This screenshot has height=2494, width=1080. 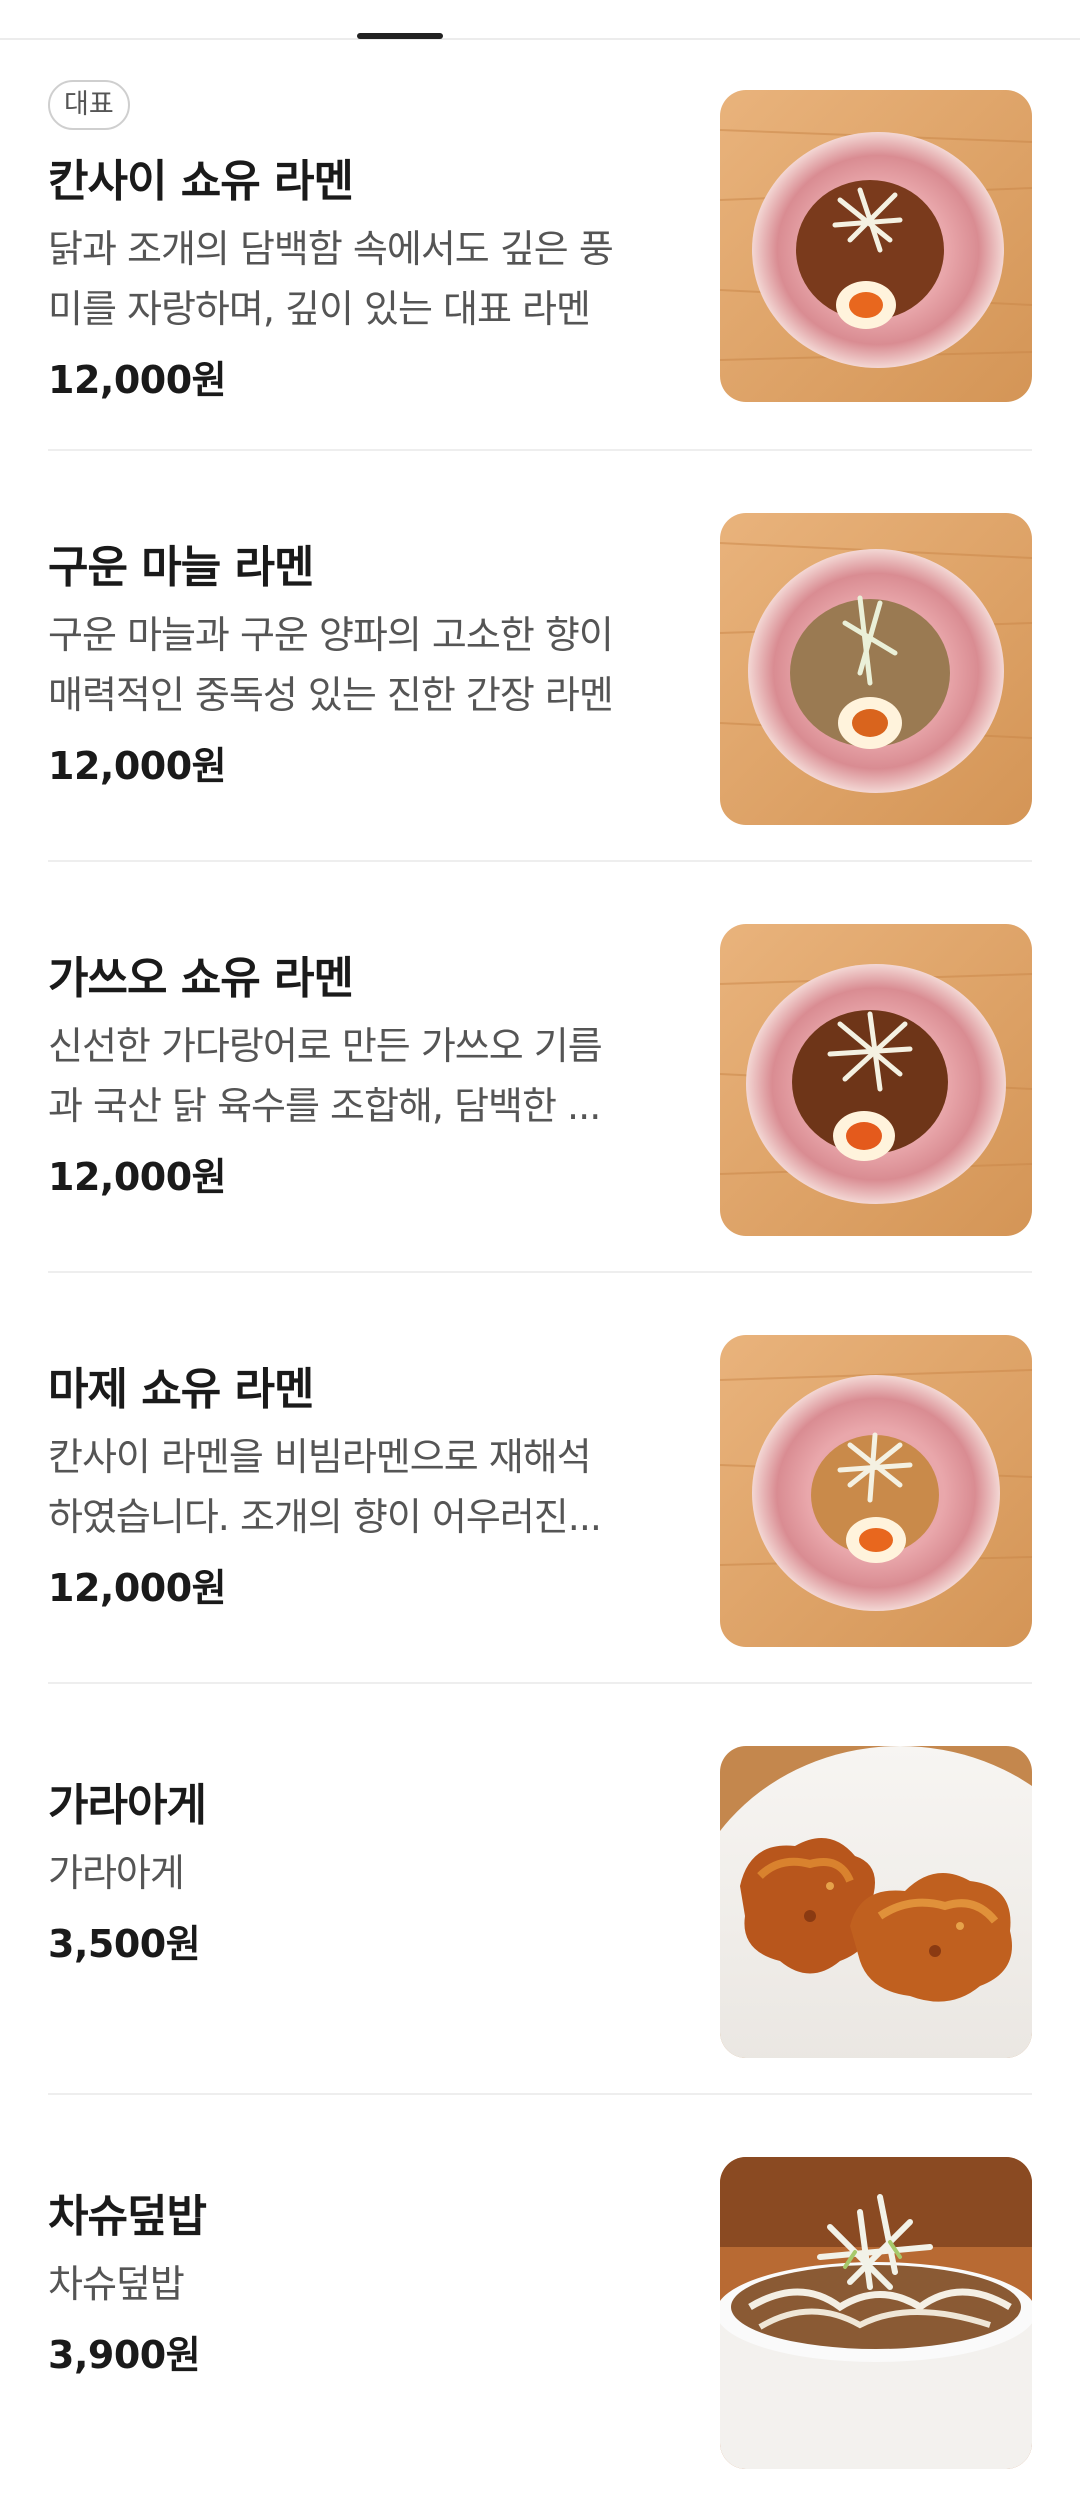 I want to click on menu-item-description: 가라아게, so click(x=116, y=1873).